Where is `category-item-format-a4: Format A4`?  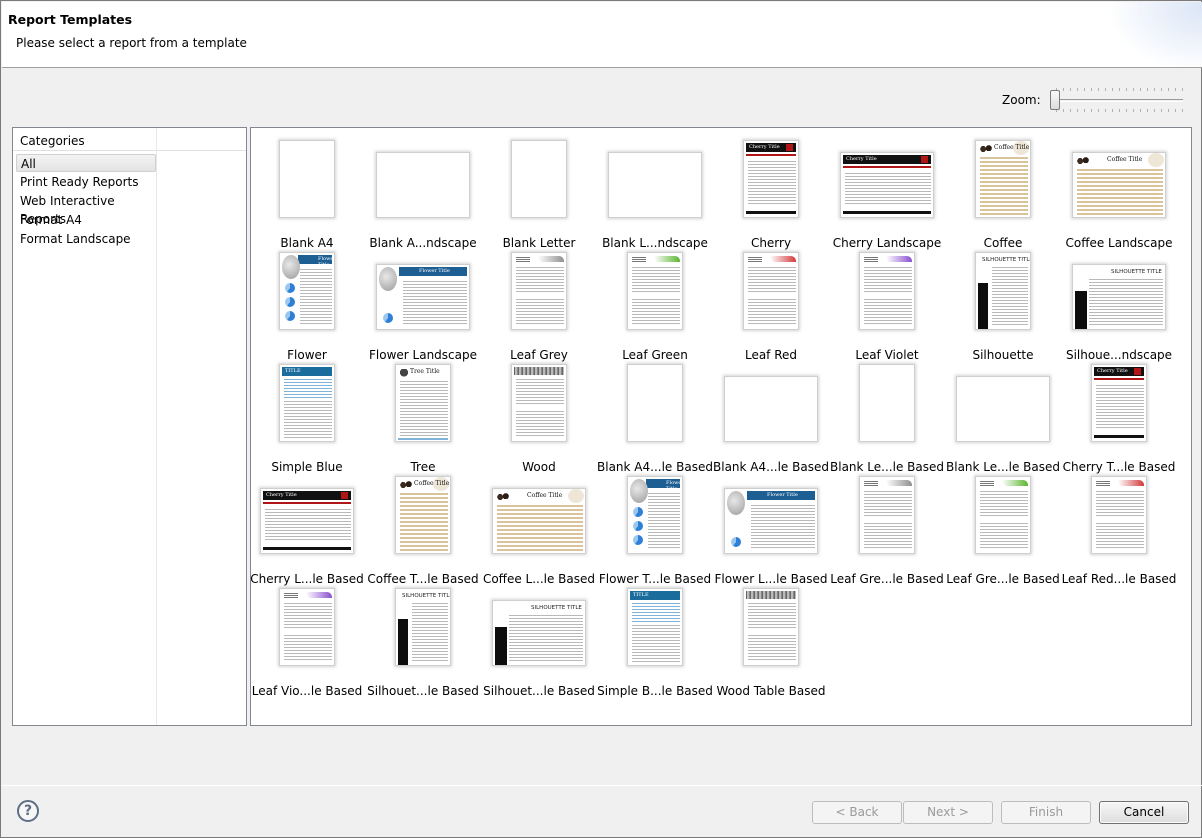
category-item-format-a4: Format A4 is located at coordinates (86, 220).